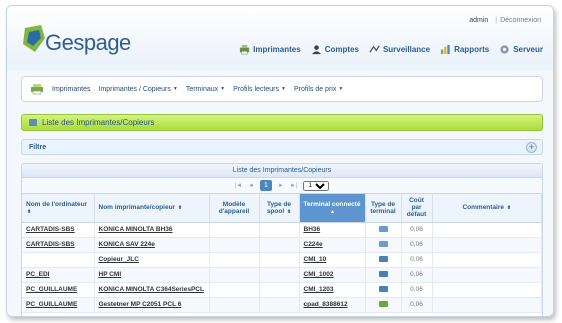 This screenshot has width=562, height=323. What do you see at coordinates (445, 49) in the screenshot?
I see `chart-icon` at bounding box center [445, 49].